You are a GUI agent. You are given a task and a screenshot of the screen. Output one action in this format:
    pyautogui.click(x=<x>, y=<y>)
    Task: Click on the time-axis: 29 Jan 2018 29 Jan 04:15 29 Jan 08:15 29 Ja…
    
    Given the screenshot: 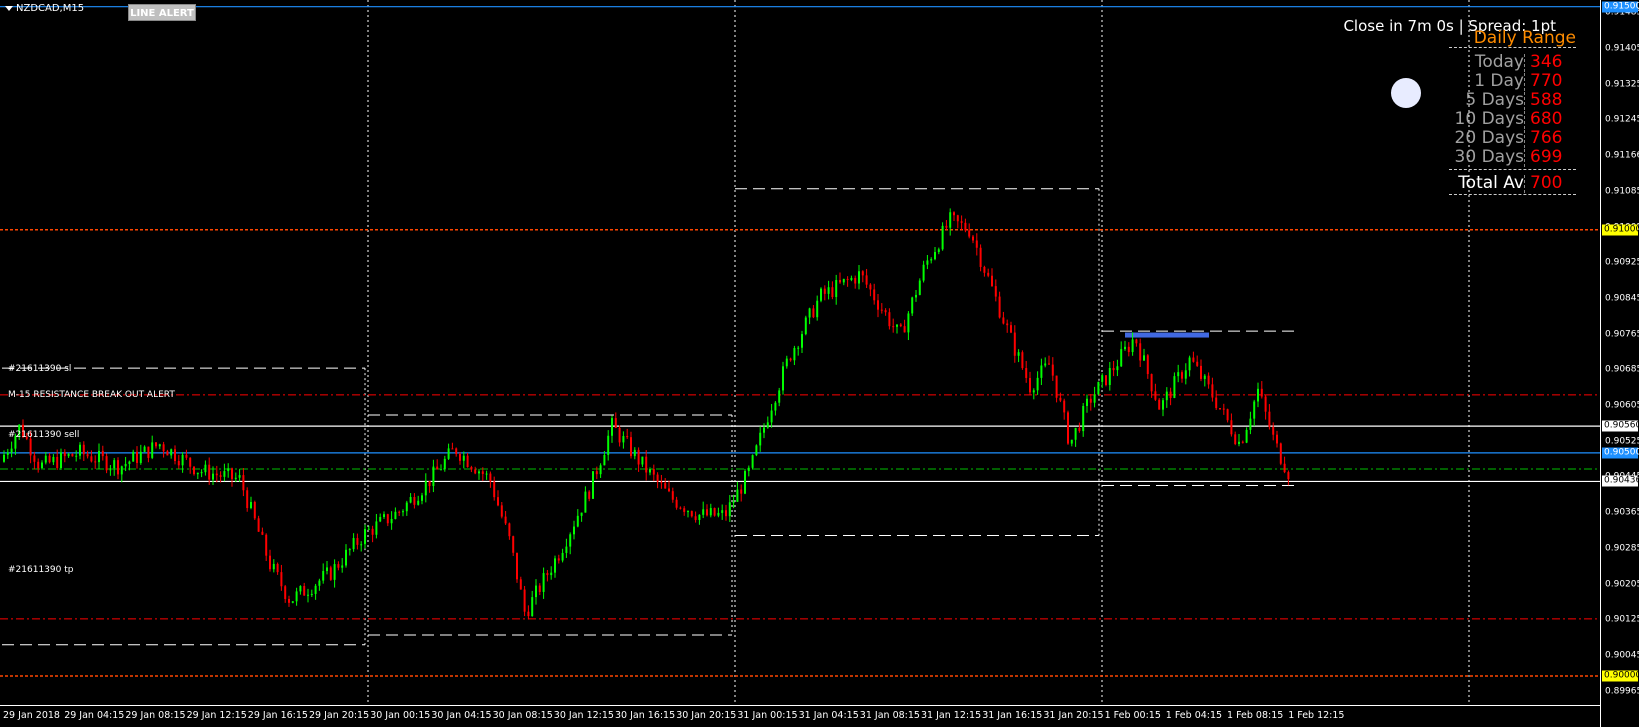 What is the action you would take?
    pyautogui.click(x=800, y=716)
    